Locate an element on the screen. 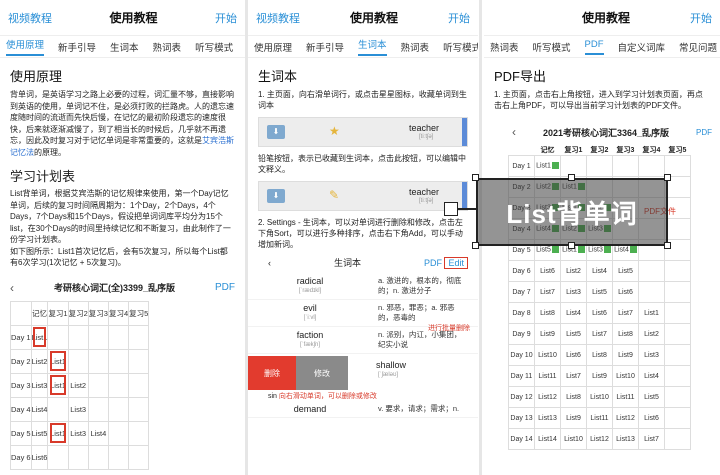  selection-overlay: List背单词 is located at coordinates (572, 212).